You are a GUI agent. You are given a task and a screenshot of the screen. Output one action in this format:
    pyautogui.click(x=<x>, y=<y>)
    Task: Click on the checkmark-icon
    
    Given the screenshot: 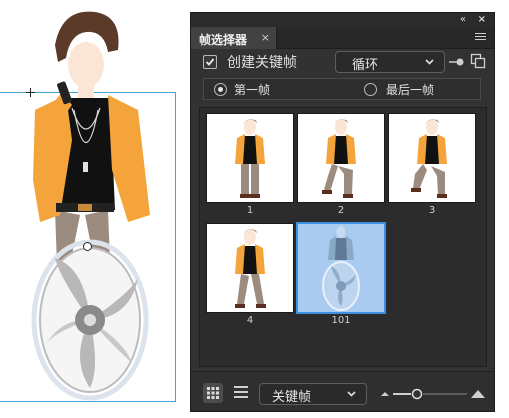 What is the action you would take?
    pyautogui.click(x=210, y=62)
    